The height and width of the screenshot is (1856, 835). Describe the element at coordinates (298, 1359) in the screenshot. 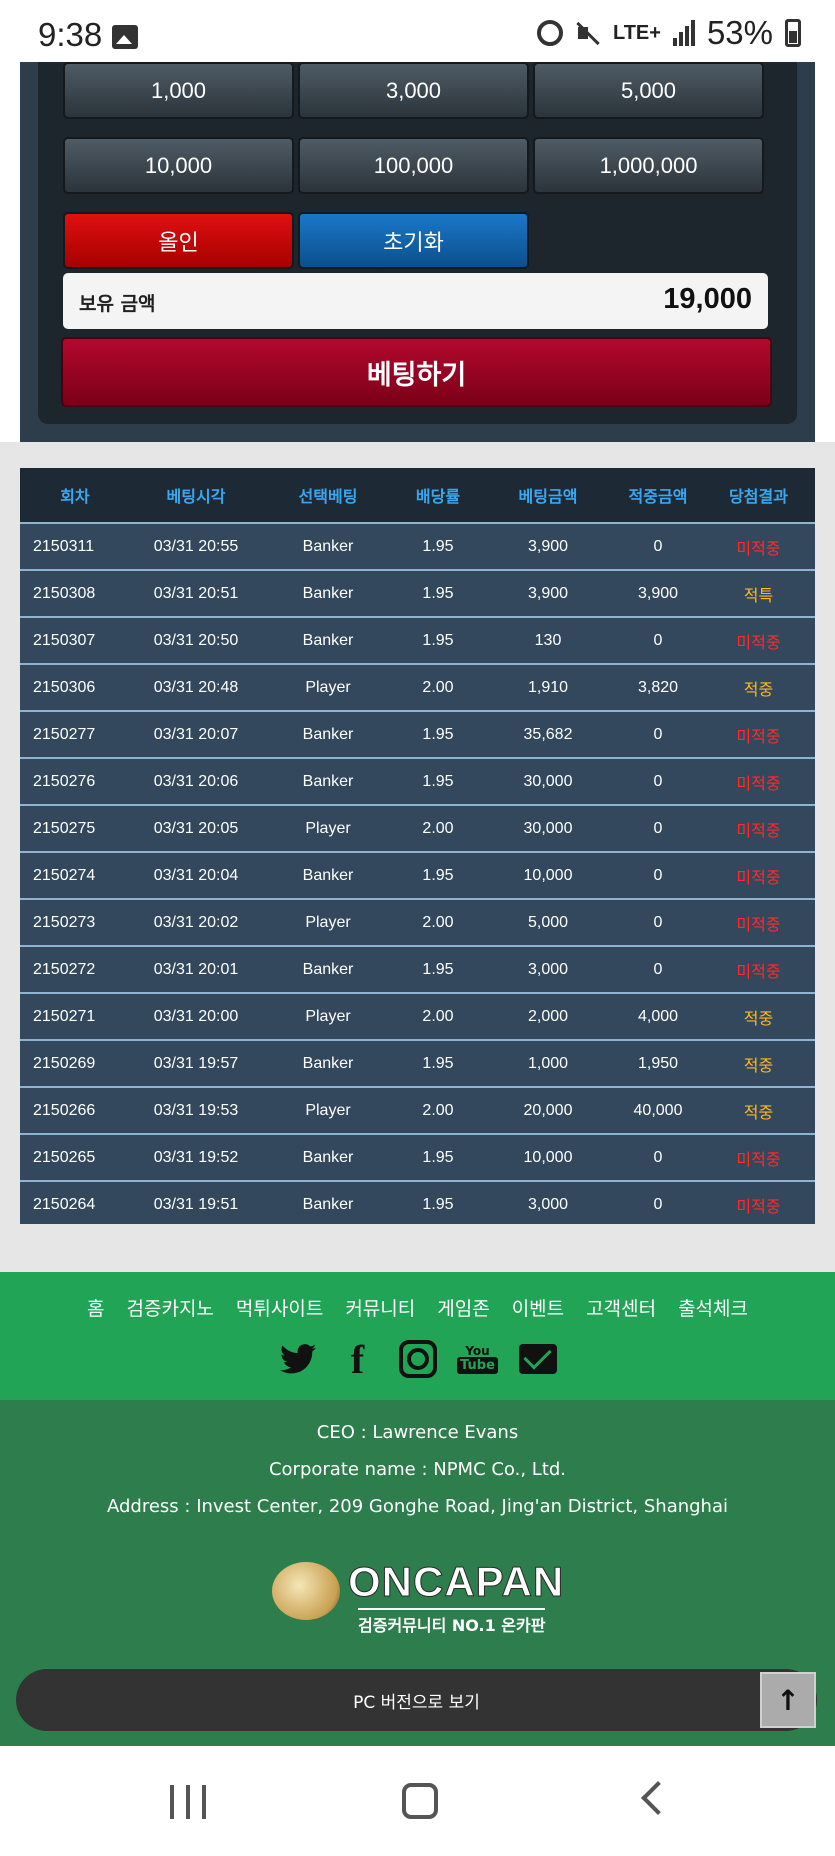

I see `twitter-icon` at that location.